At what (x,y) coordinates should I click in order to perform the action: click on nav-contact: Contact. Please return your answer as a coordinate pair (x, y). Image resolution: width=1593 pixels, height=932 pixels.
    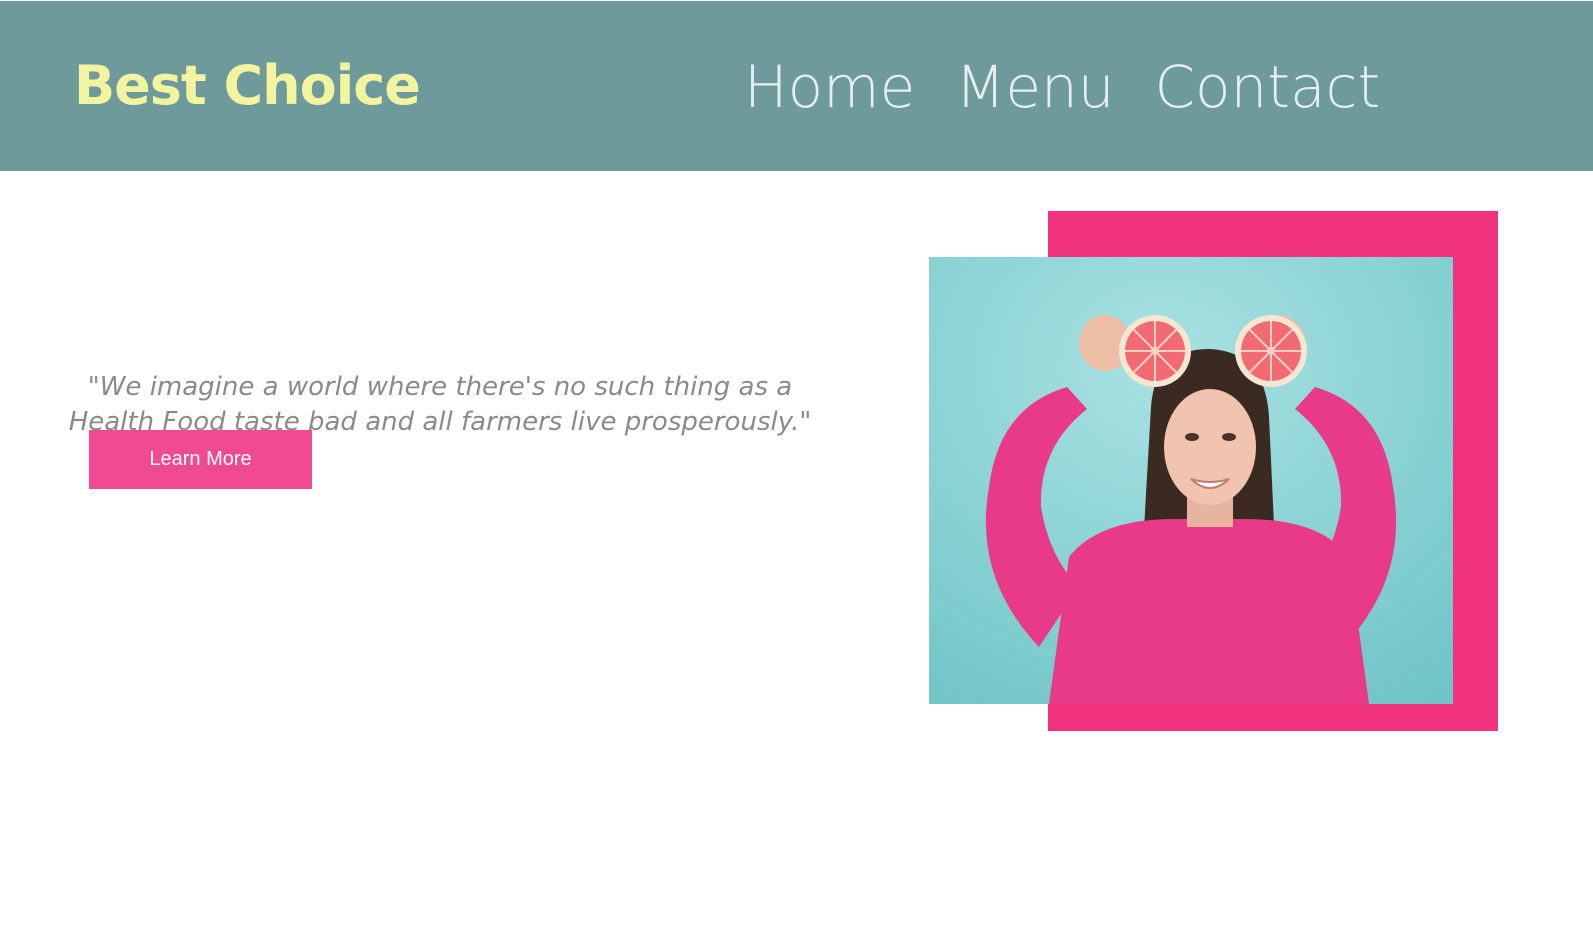
    Looking at the image, I should click on (1268, 87).